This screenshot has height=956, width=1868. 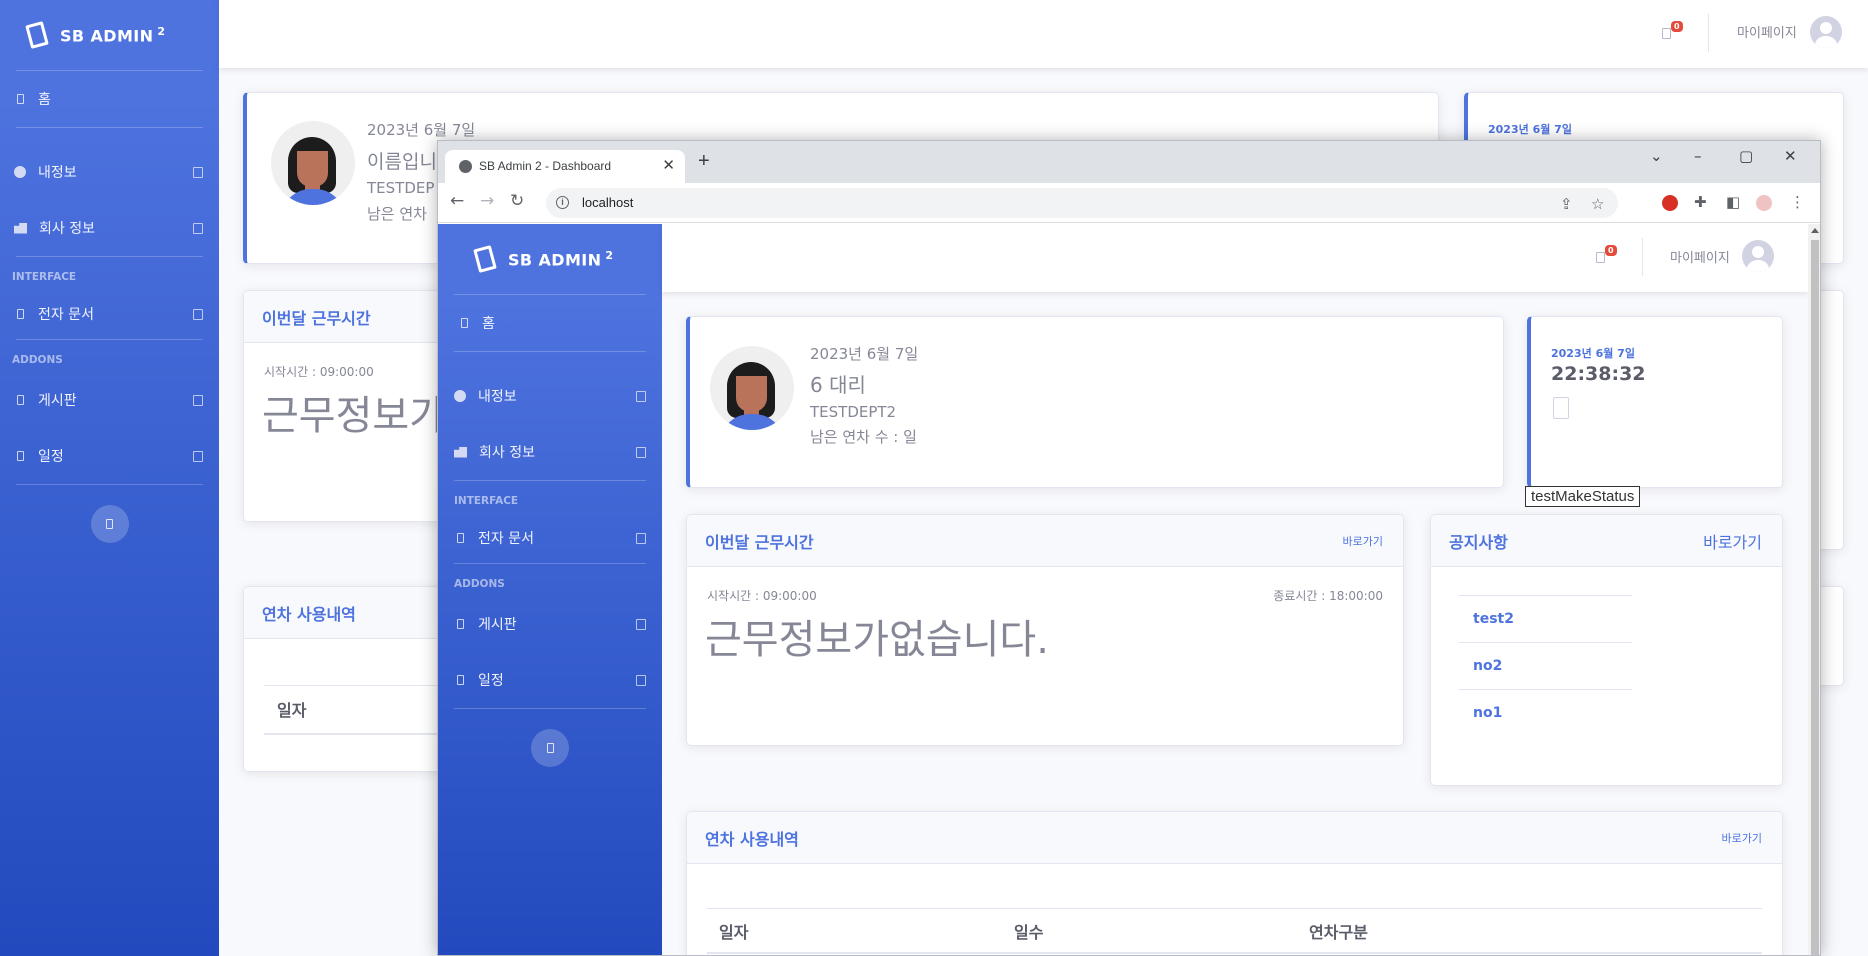 I want to click on worktime-more-link: 바로가기, so click(x=1363, y=541).